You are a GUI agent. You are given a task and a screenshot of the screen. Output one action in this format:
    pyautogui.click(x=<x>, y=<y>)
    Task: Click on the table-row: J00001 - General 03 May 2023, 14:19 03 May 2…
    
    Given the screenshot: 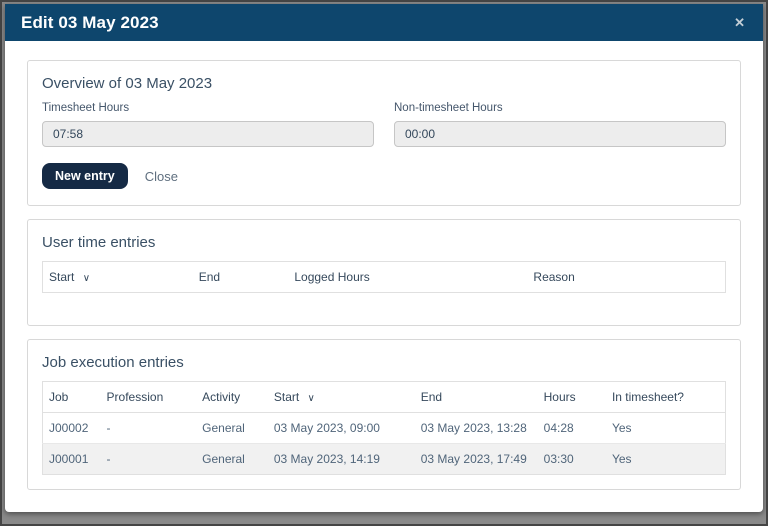 What is the action you would take?
    pyautogui.click(x=384, y=459)
    